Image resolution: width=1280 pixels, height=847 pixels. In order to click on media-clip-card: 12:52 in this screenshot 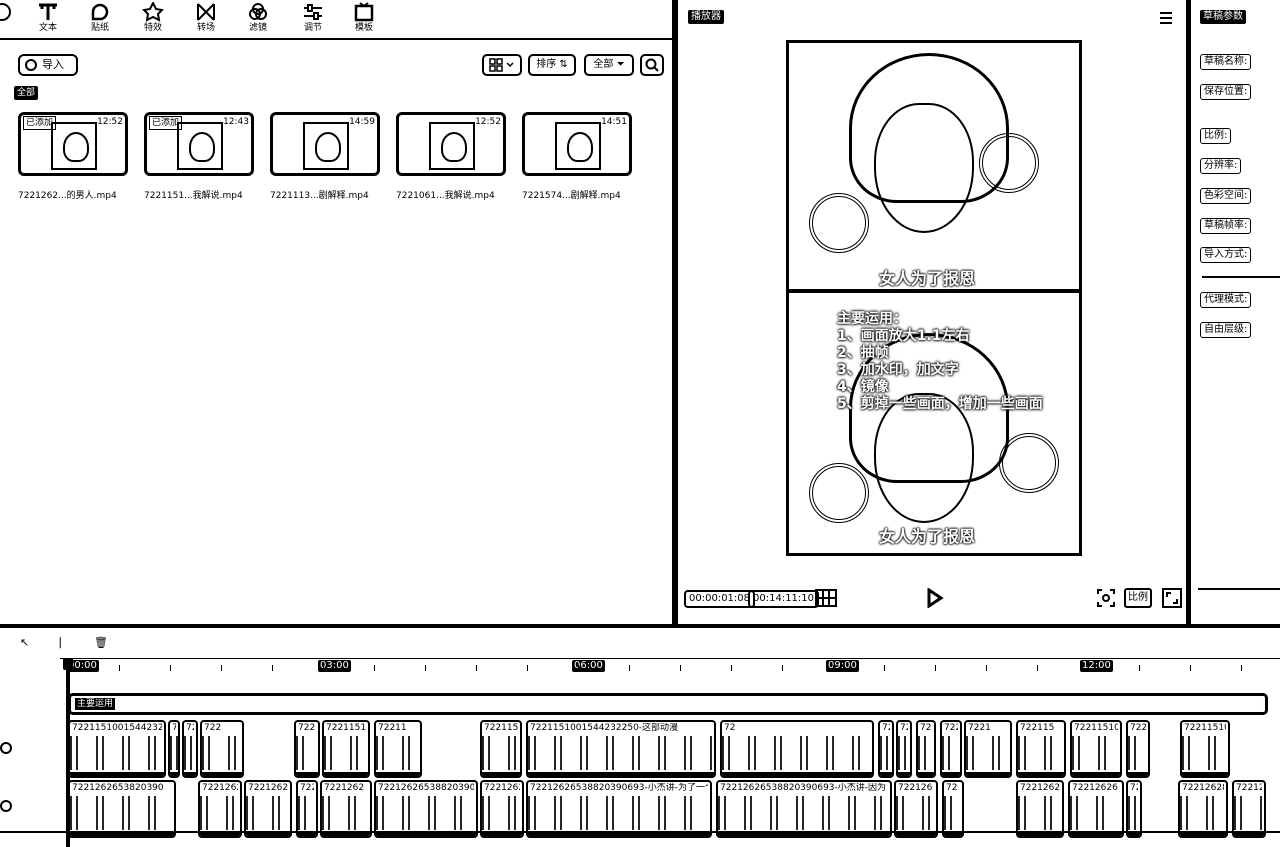, I will do `click(451, 144)`.